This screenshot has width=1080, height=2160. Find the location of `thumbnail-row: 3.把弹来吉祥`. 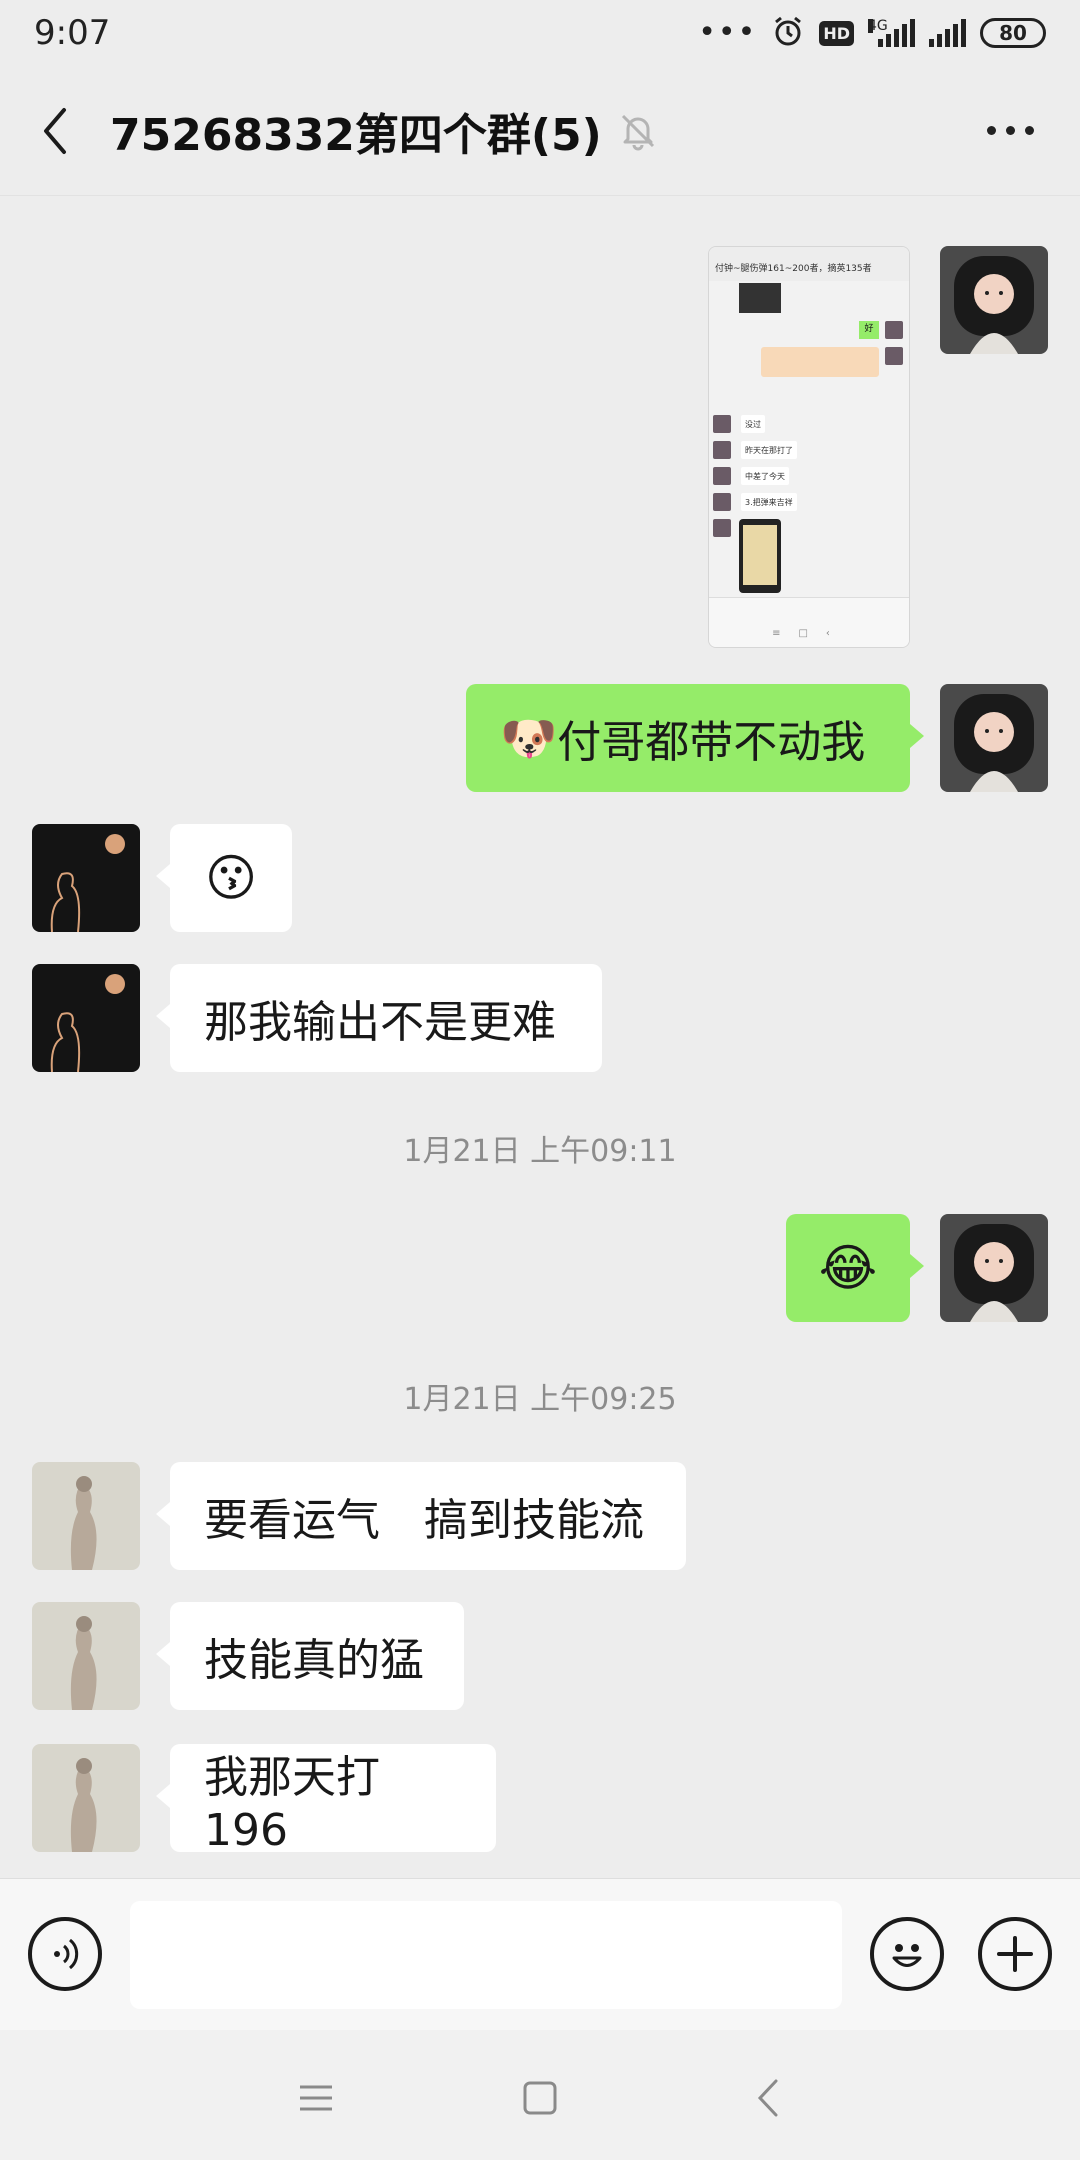

thumbnail-row: 3.把弹来吉祥 is located at coordinates (769, 502).